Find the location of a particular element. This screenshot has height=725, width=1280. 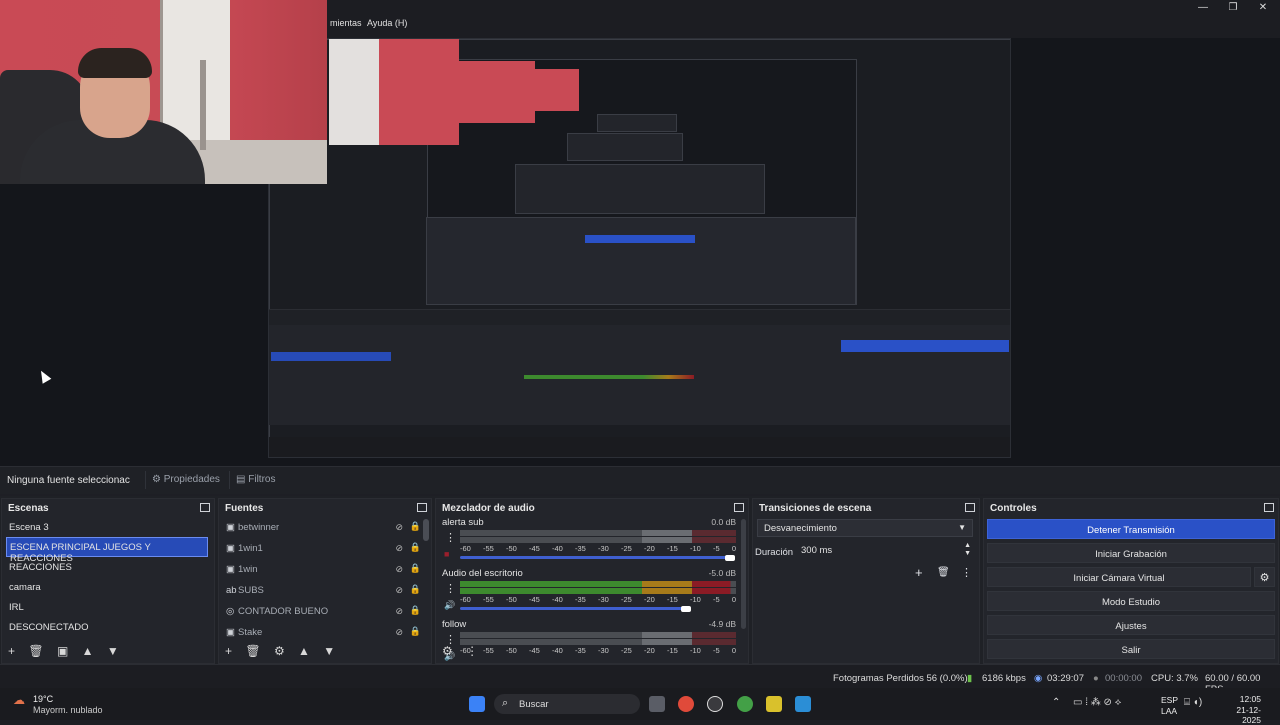

clock-date: 21-12-2025 is located at coordinates (1241, 715).